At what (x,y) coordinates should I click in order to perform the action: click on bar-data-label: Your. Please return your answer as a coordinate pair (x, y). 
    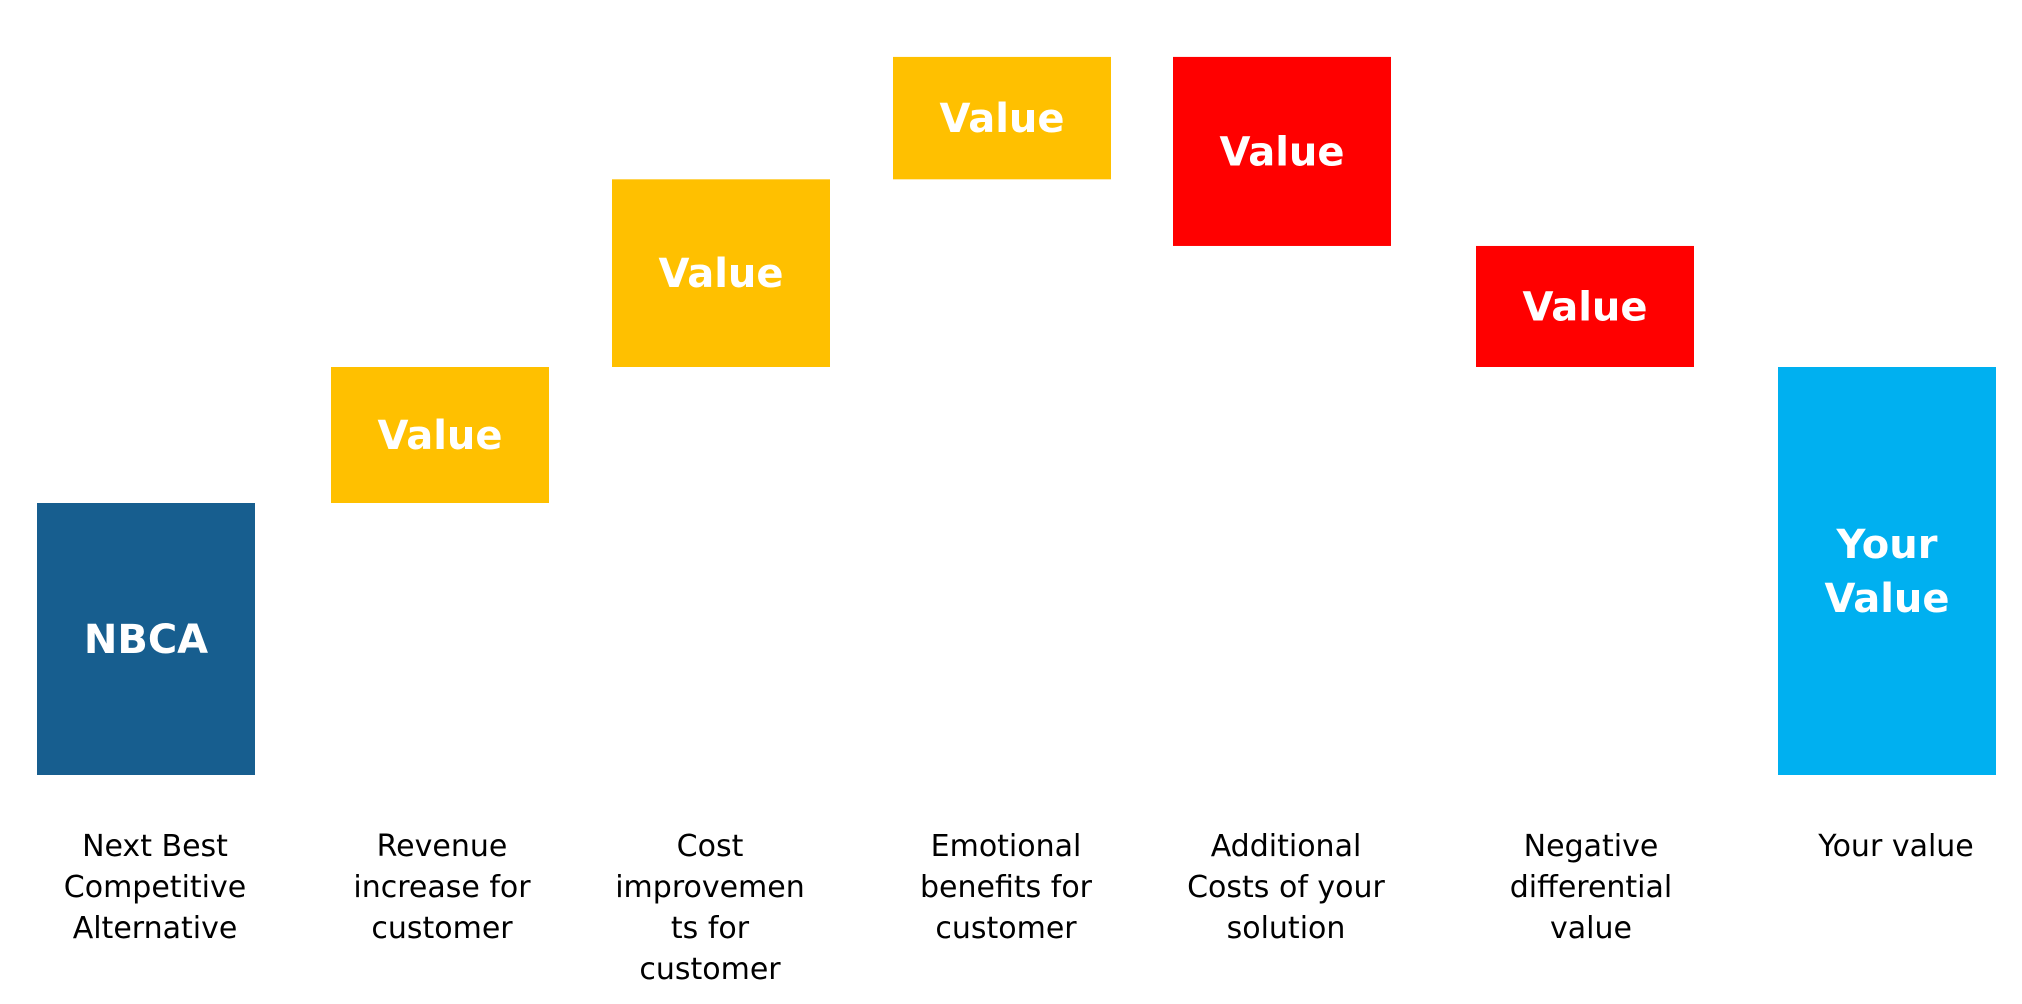
    Looking at the image, I should click on (1887, 545).